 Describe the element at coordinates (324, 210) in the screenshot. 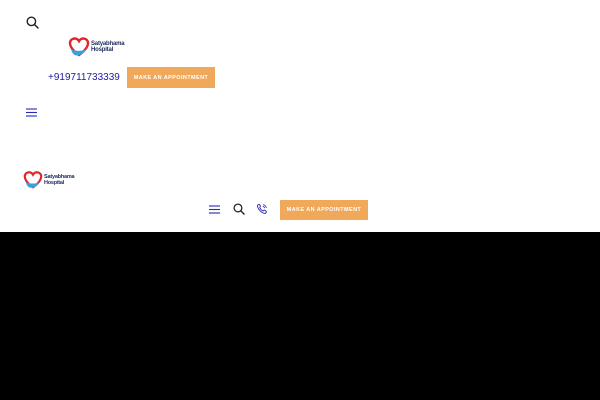

I see `sticky-make-appointment-button: MAKE AN APPOINTMENT` at that location.